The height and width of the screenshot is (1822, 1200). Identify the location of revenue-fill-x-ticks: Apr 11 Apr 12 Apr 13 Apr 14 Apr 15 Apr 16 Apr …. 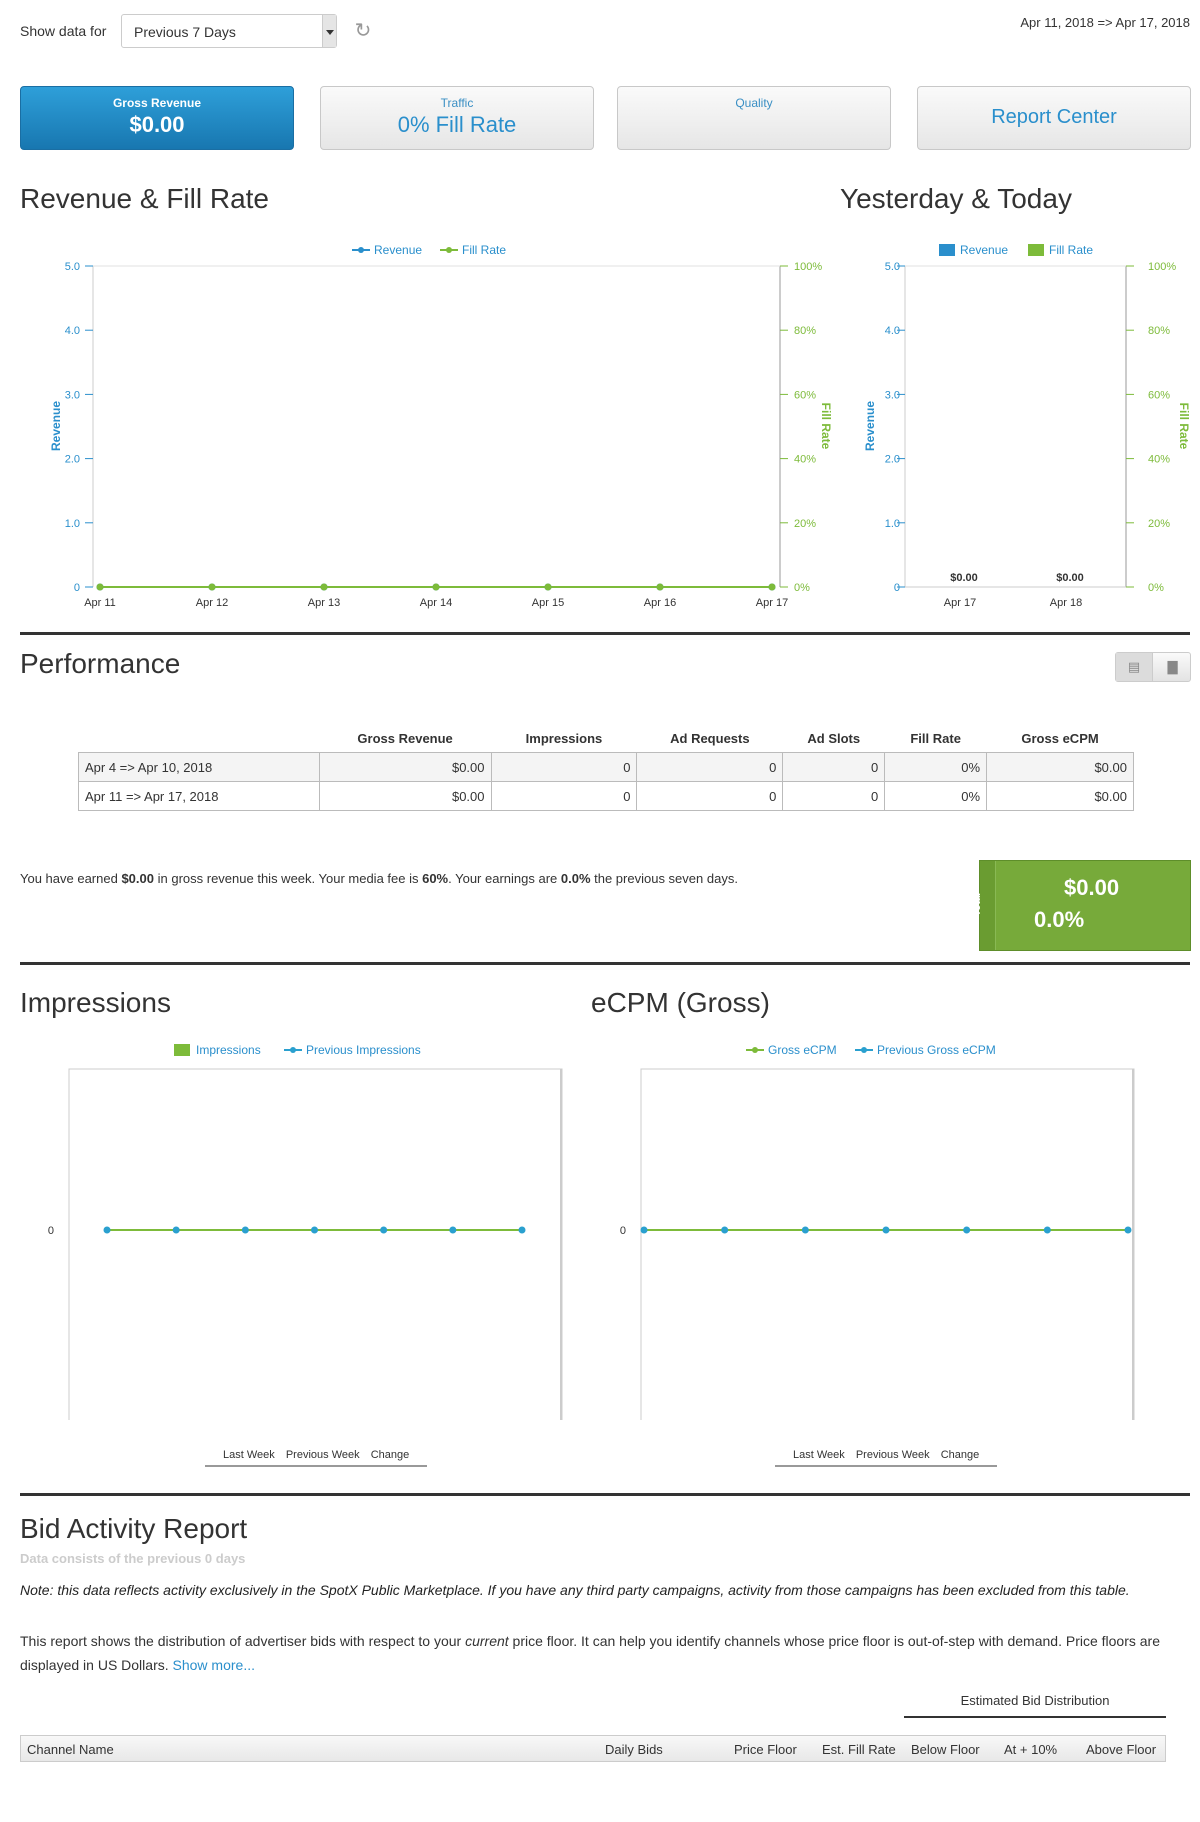
(436, 603).